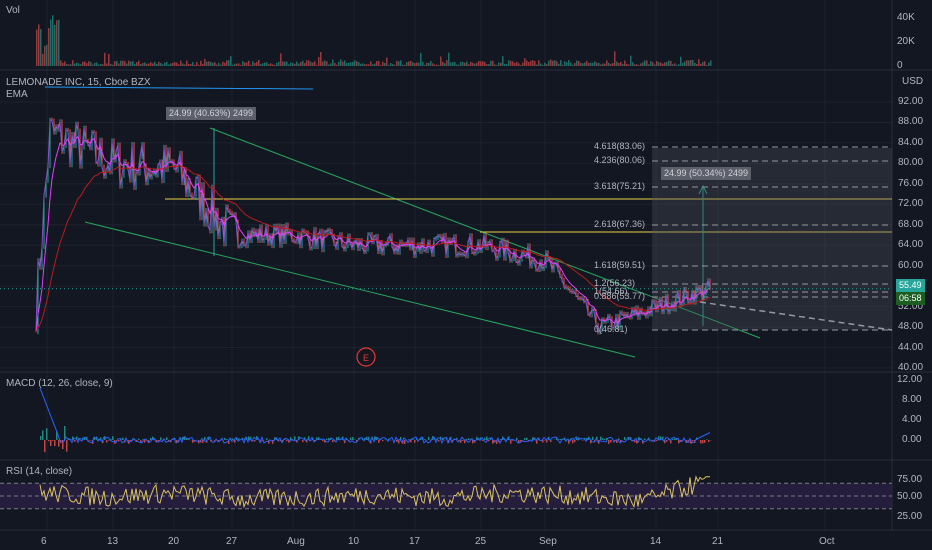 Image resolution: width=932 pixels, height=550 pixels. What do you see at coordinates (620, 186) in the screenshot?
I see `fib-level-label: 3.618(75.21)` at bounding box center [620, 186].